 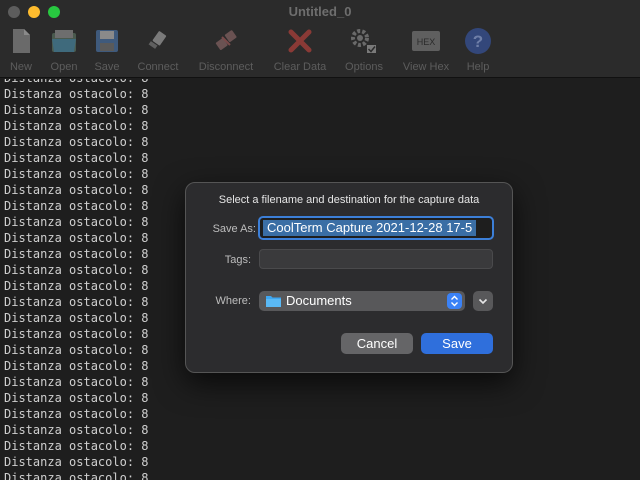 I want to click on toolbar-clear-data-button: Clear Data, so click(x=300, y=50).